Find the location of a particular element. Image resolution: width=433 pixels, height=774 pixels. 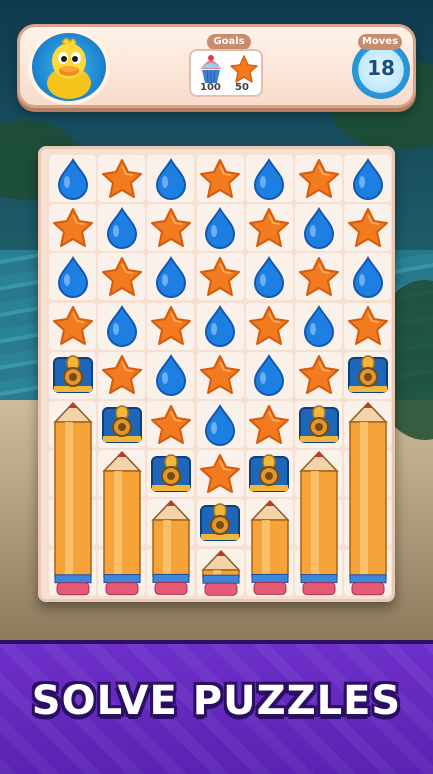

level-header: Goals 100 50 Moves 18 is located at coordinates (216, 66).